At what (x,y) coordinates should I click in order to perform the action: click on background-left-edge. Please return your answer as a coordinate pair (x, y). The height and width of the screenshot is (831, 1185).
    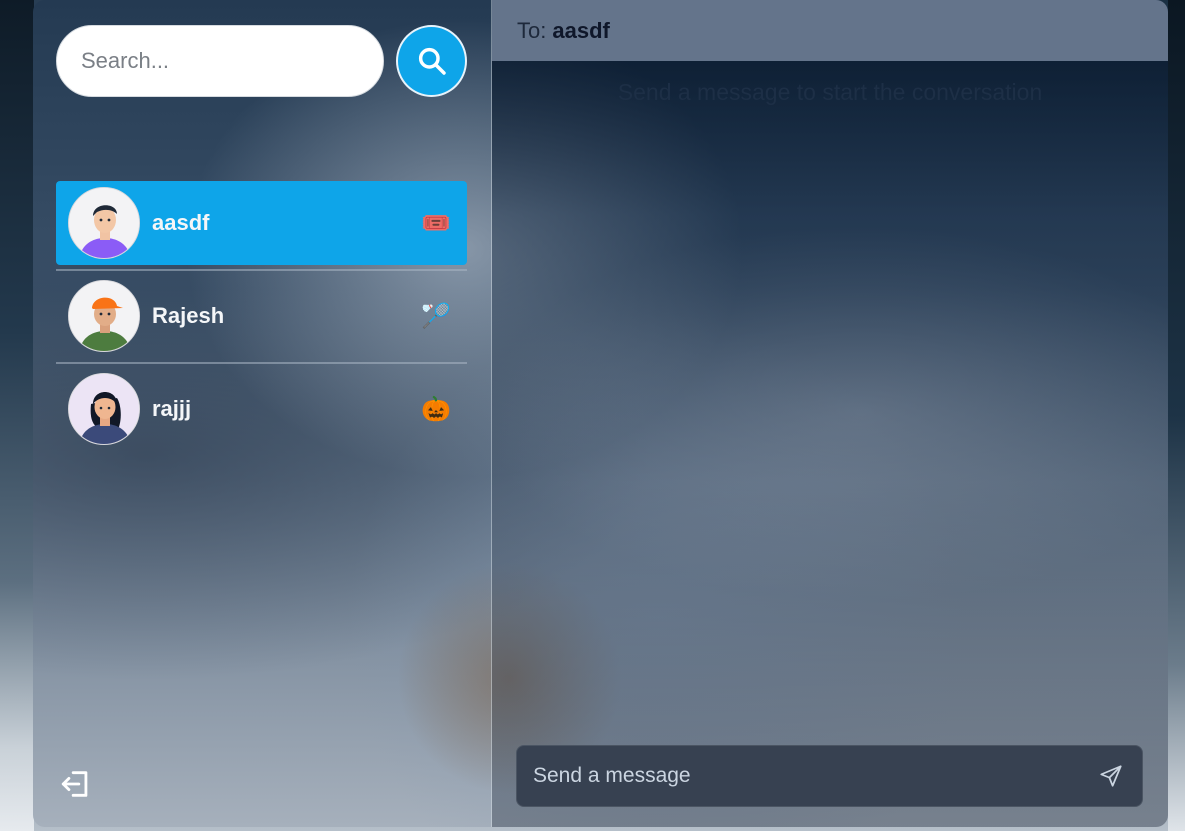
    Looking at the image, I should click on (17, 415).